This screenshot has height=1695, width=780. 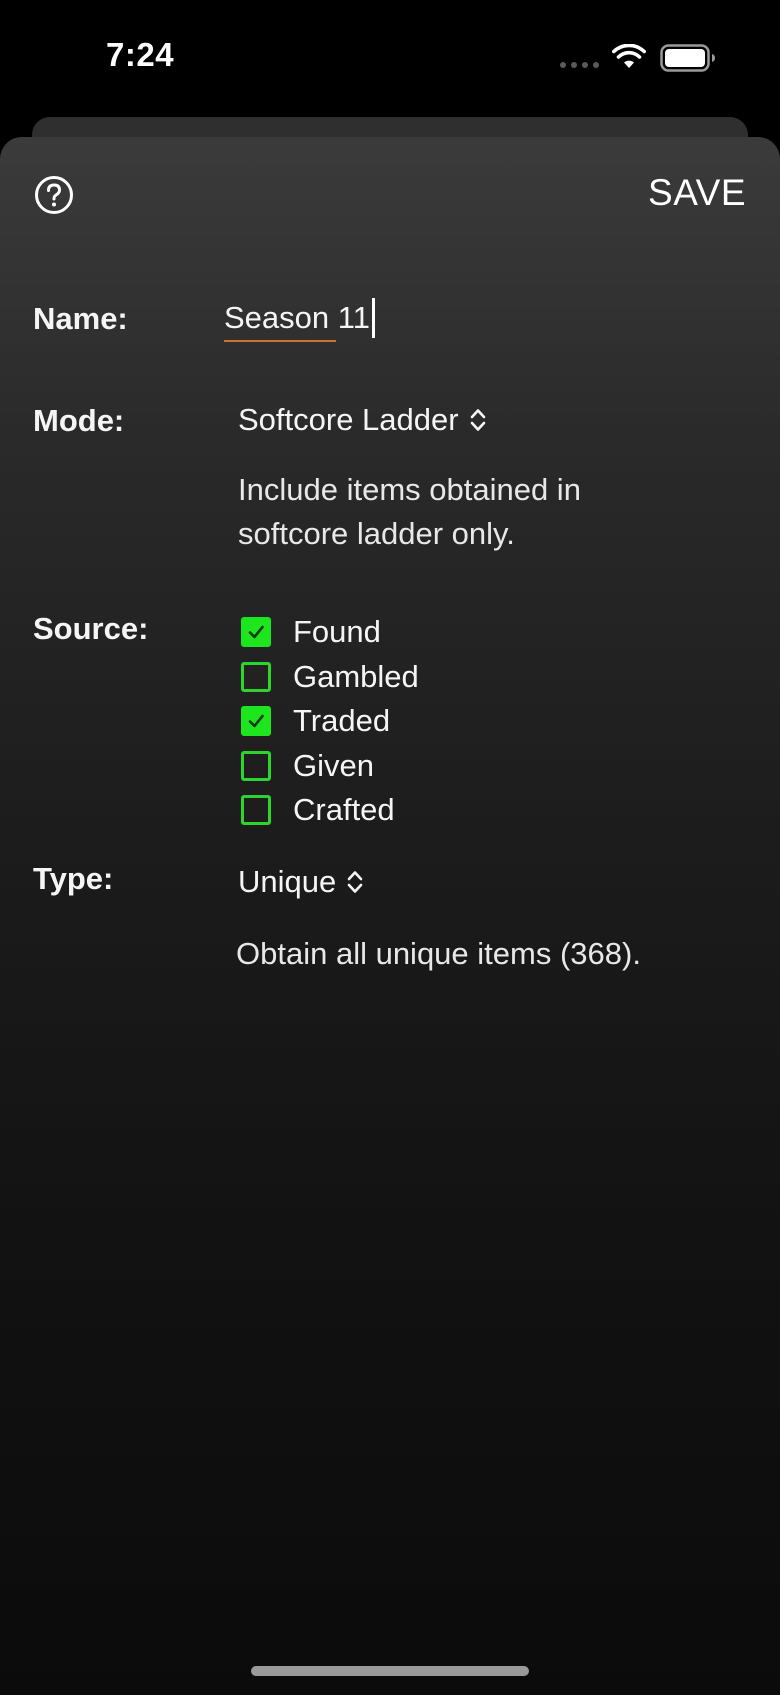 I want to click on source-option-found: Found, so click(x=330, y=632).